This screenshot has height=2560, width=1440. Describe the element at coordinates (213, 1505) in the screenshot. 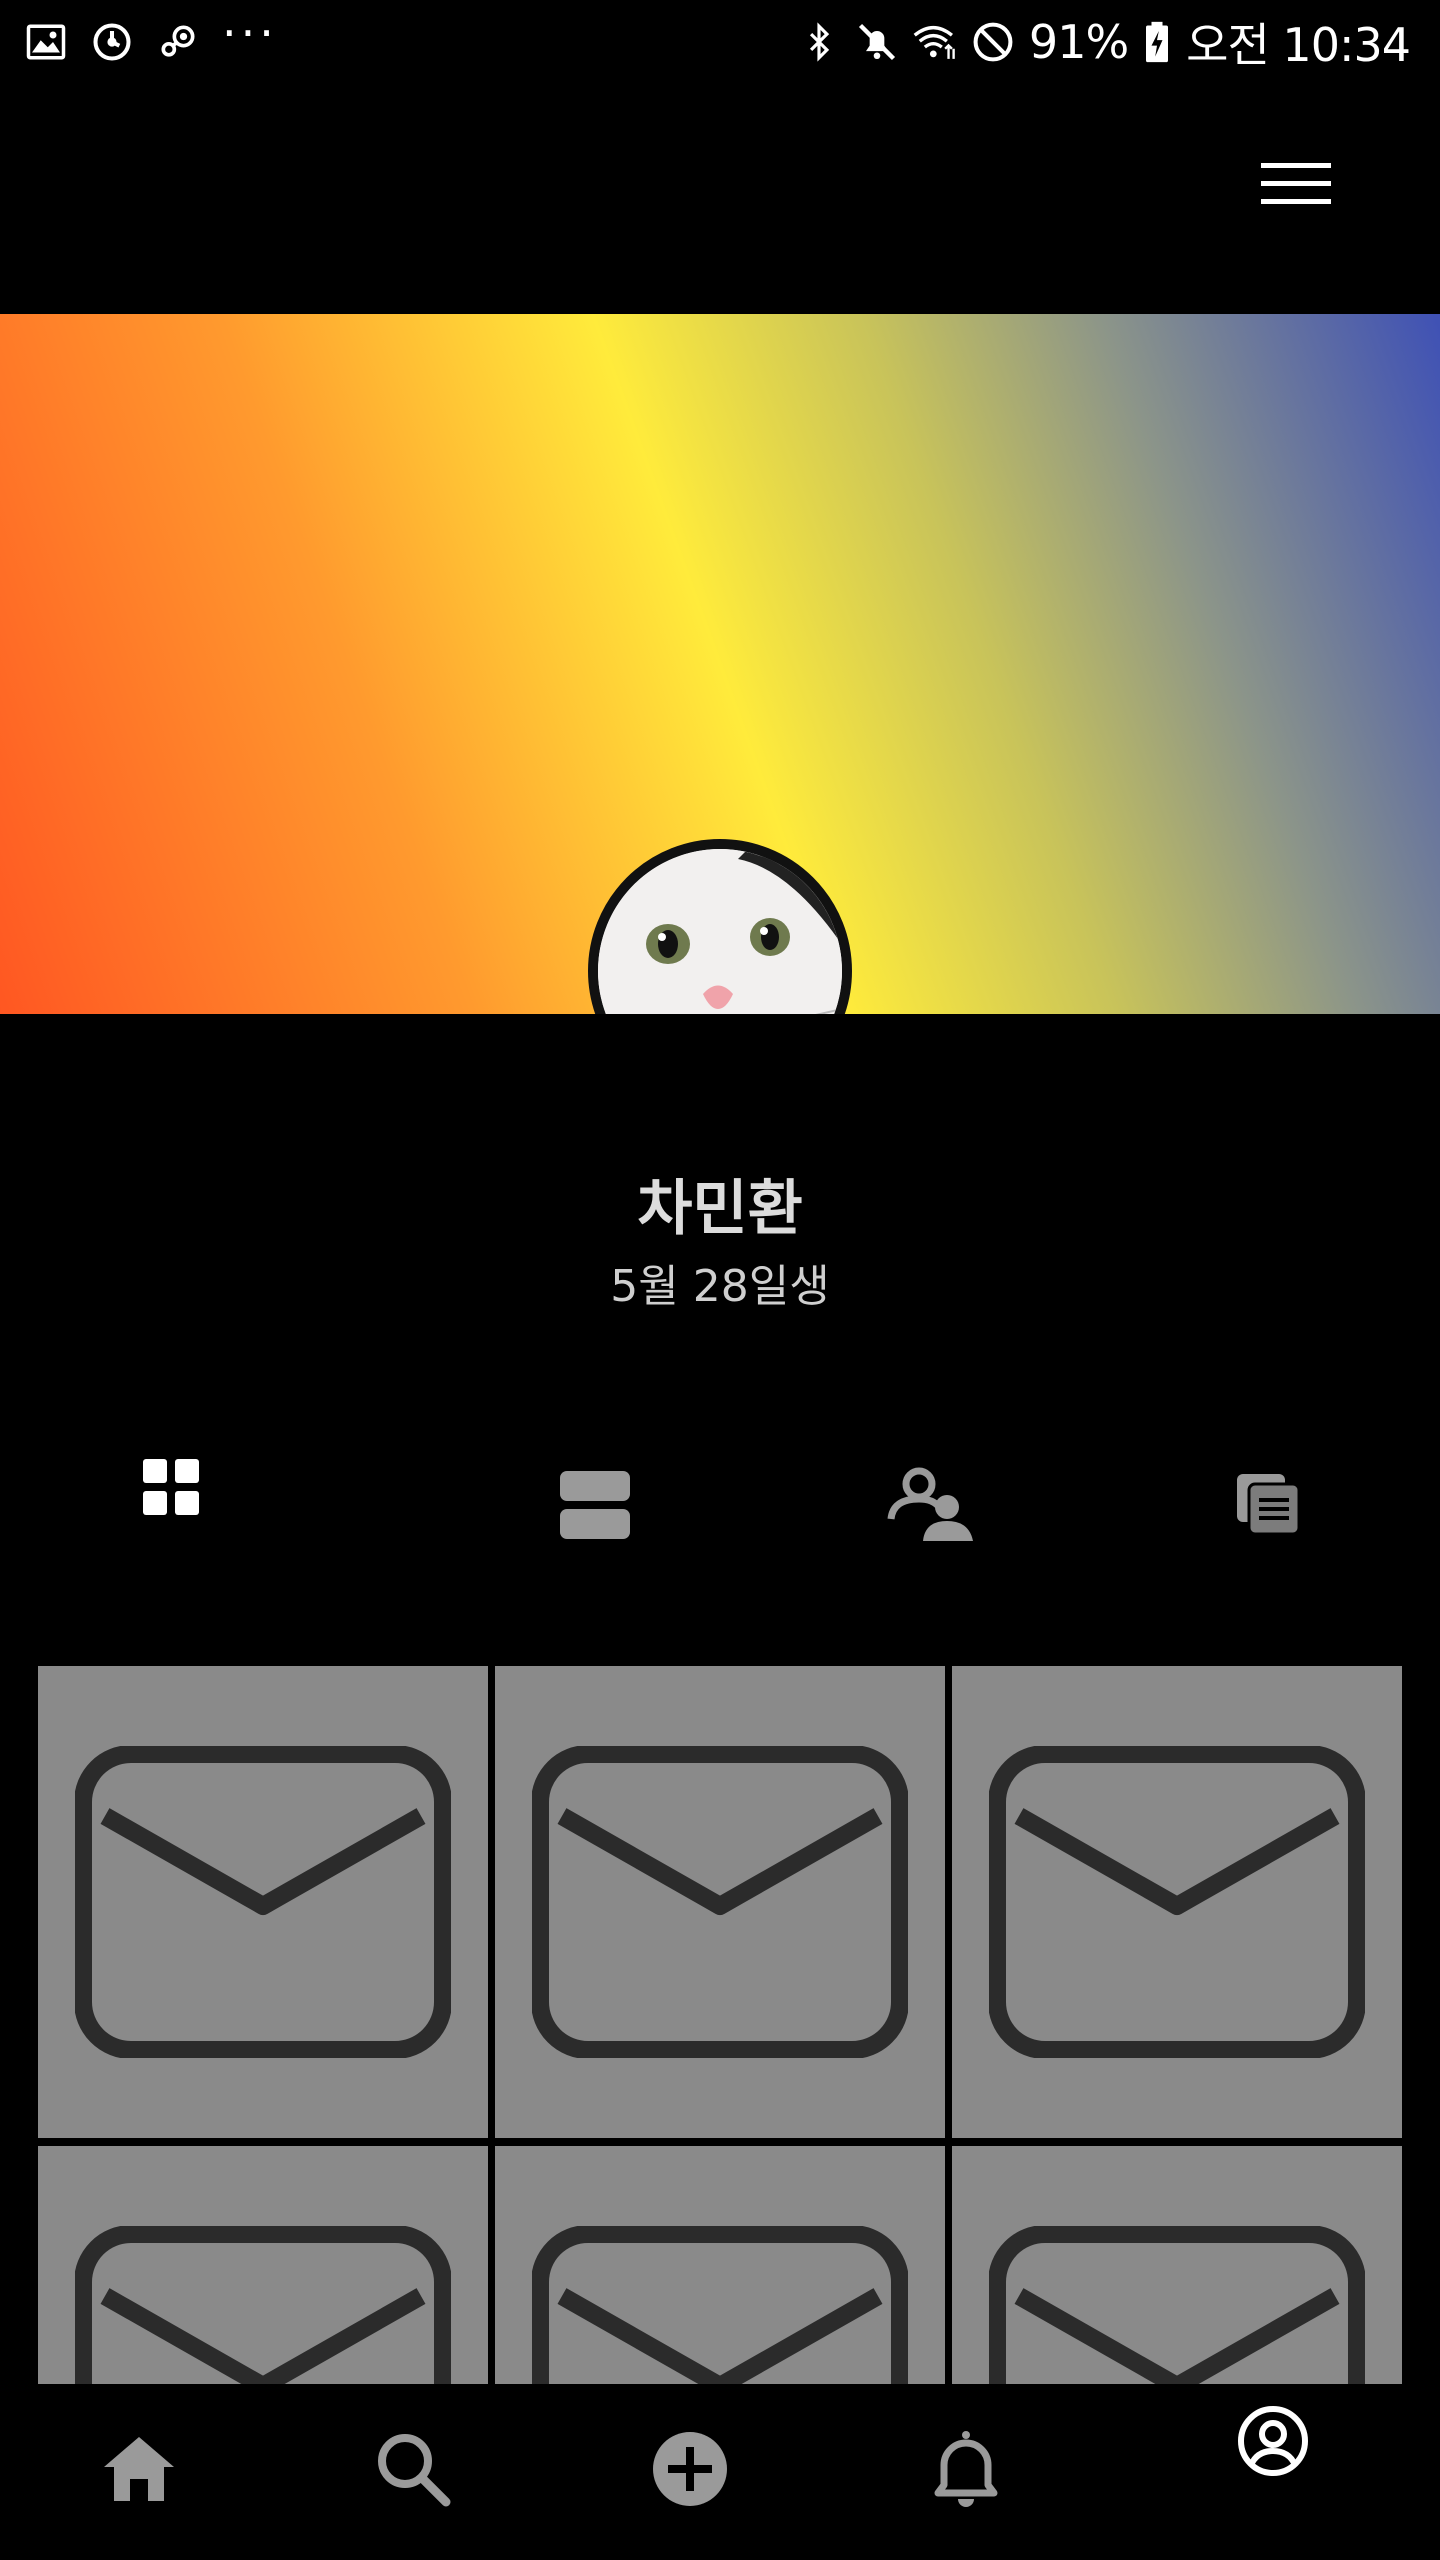

I see `tab-grid-view` at that location.